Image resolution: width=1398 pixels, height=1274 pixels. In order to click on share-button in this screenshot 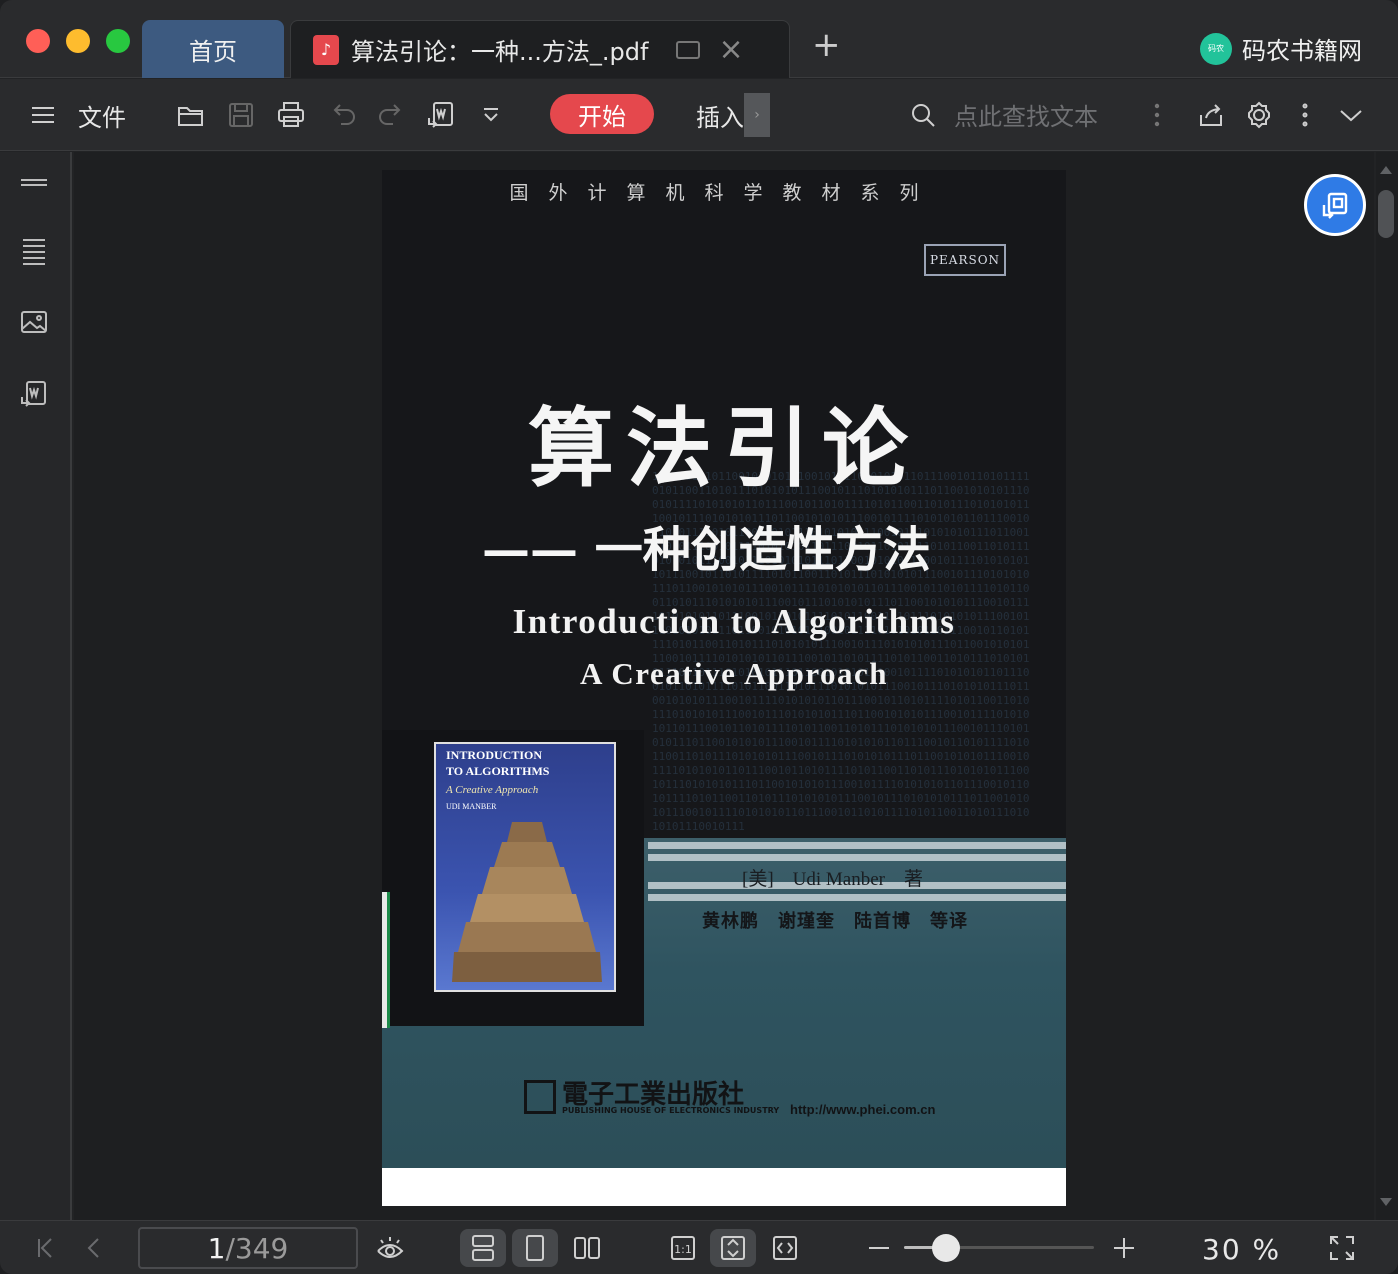, I will do `click(1211, 115)`.